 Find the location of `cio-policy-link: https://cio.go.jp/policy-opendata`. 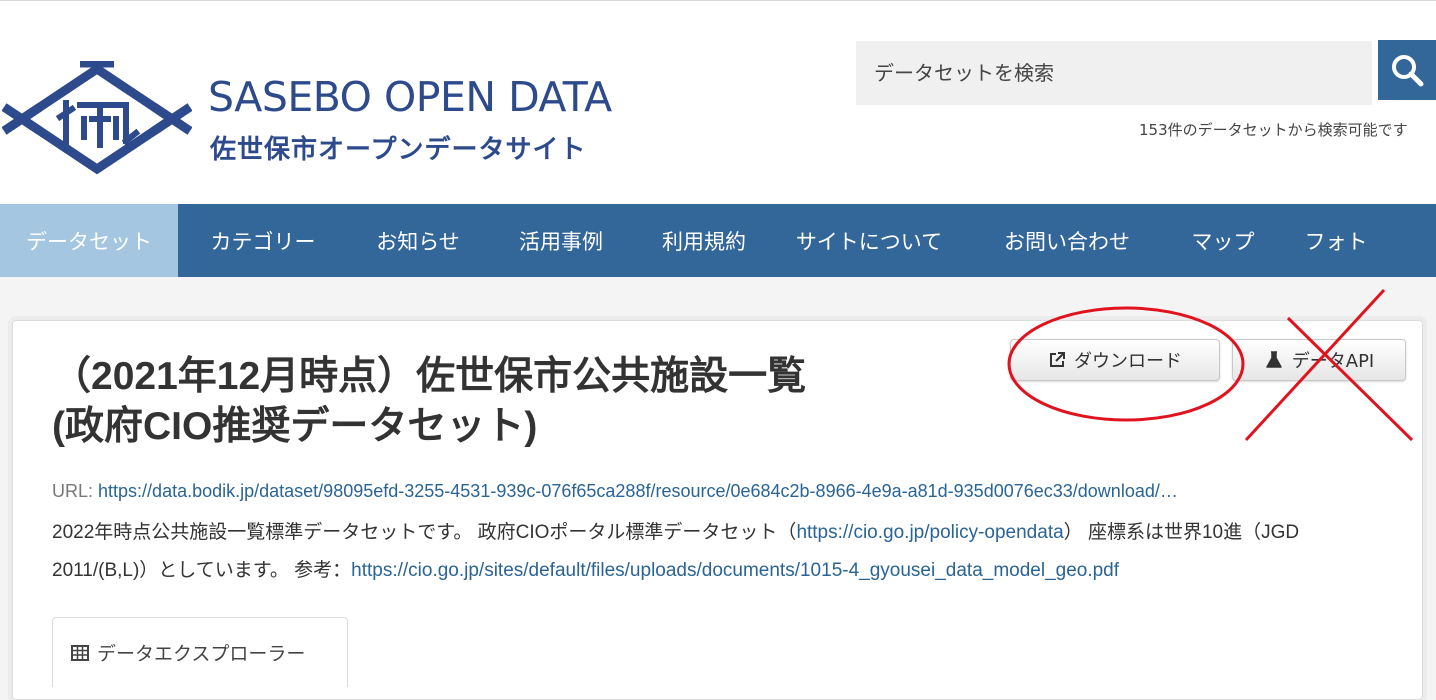

cio-policy-link: https://cio.go.jp/policy-opendata is located at coordinates (929, 532).